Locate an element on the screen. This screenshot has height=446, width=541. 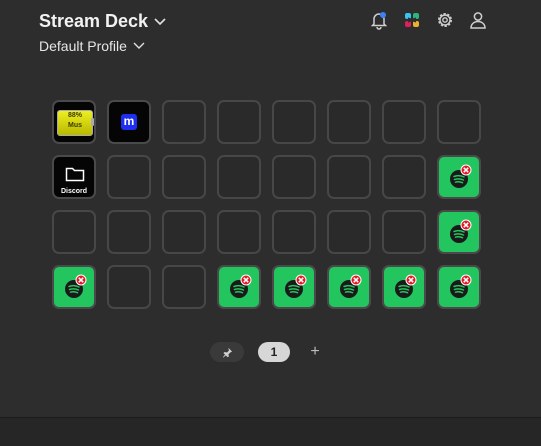
account-icon is located at coordinates (478, 20).